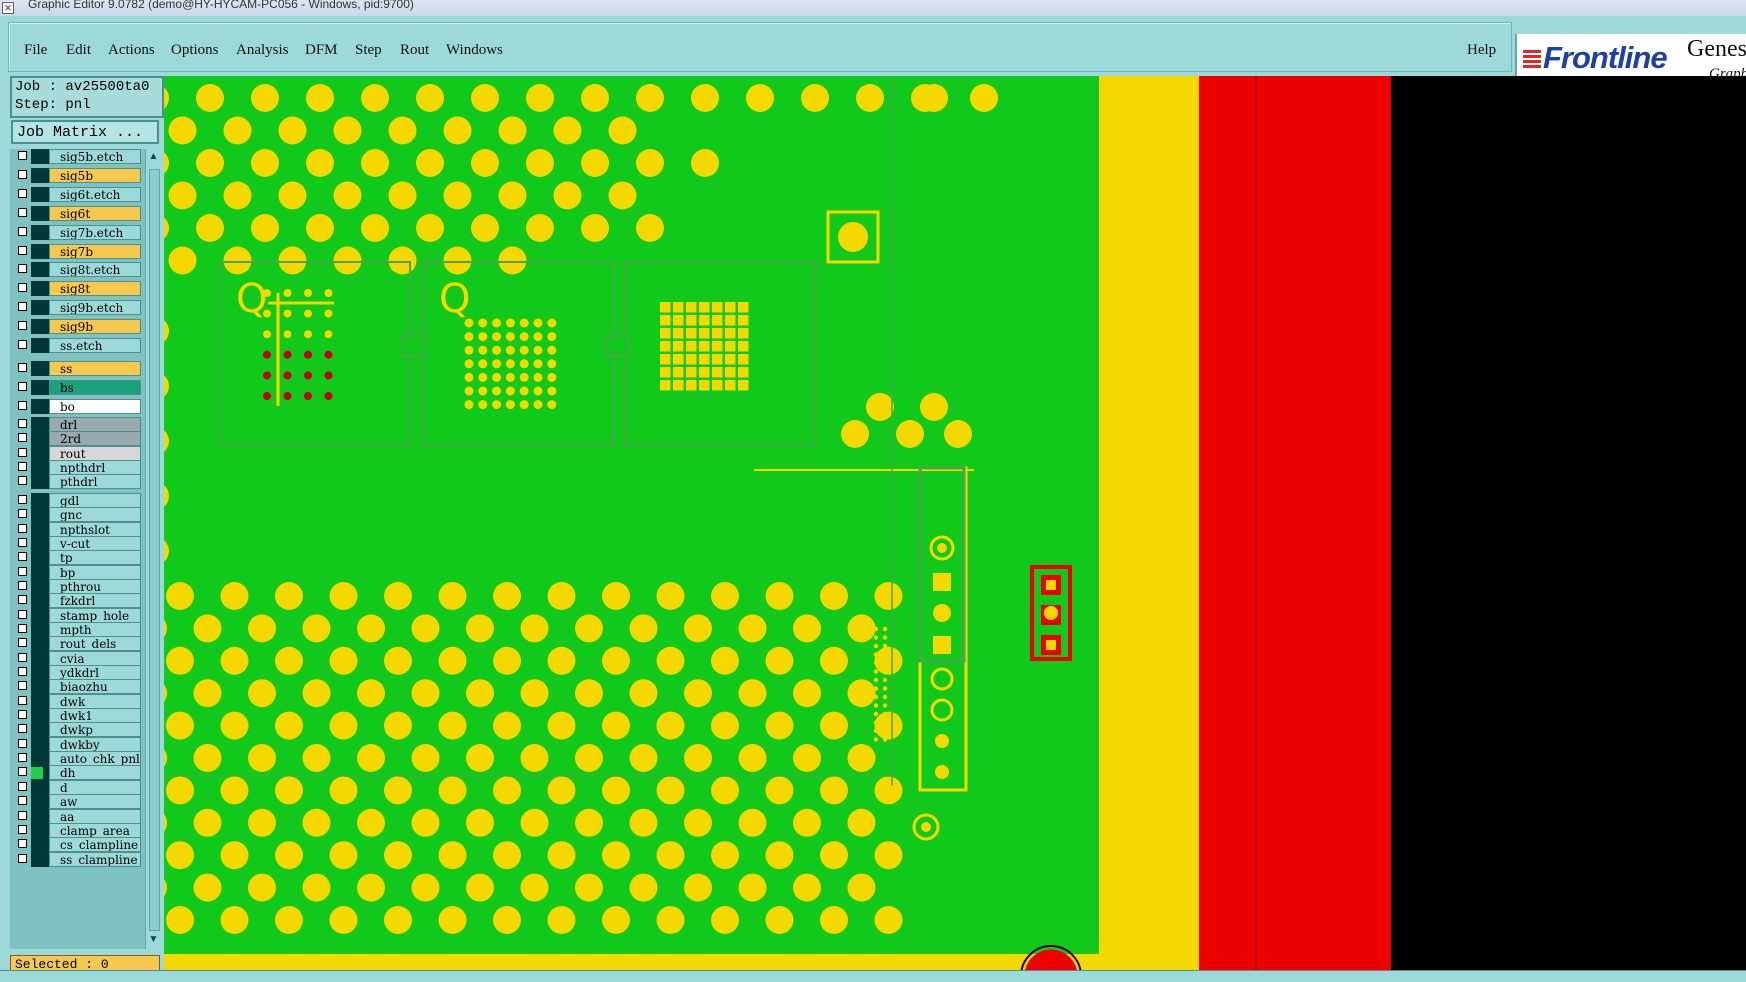 This screenshot has width=1746, height=982. I want to click on layer-row: rout_dels, so click(77, 644).